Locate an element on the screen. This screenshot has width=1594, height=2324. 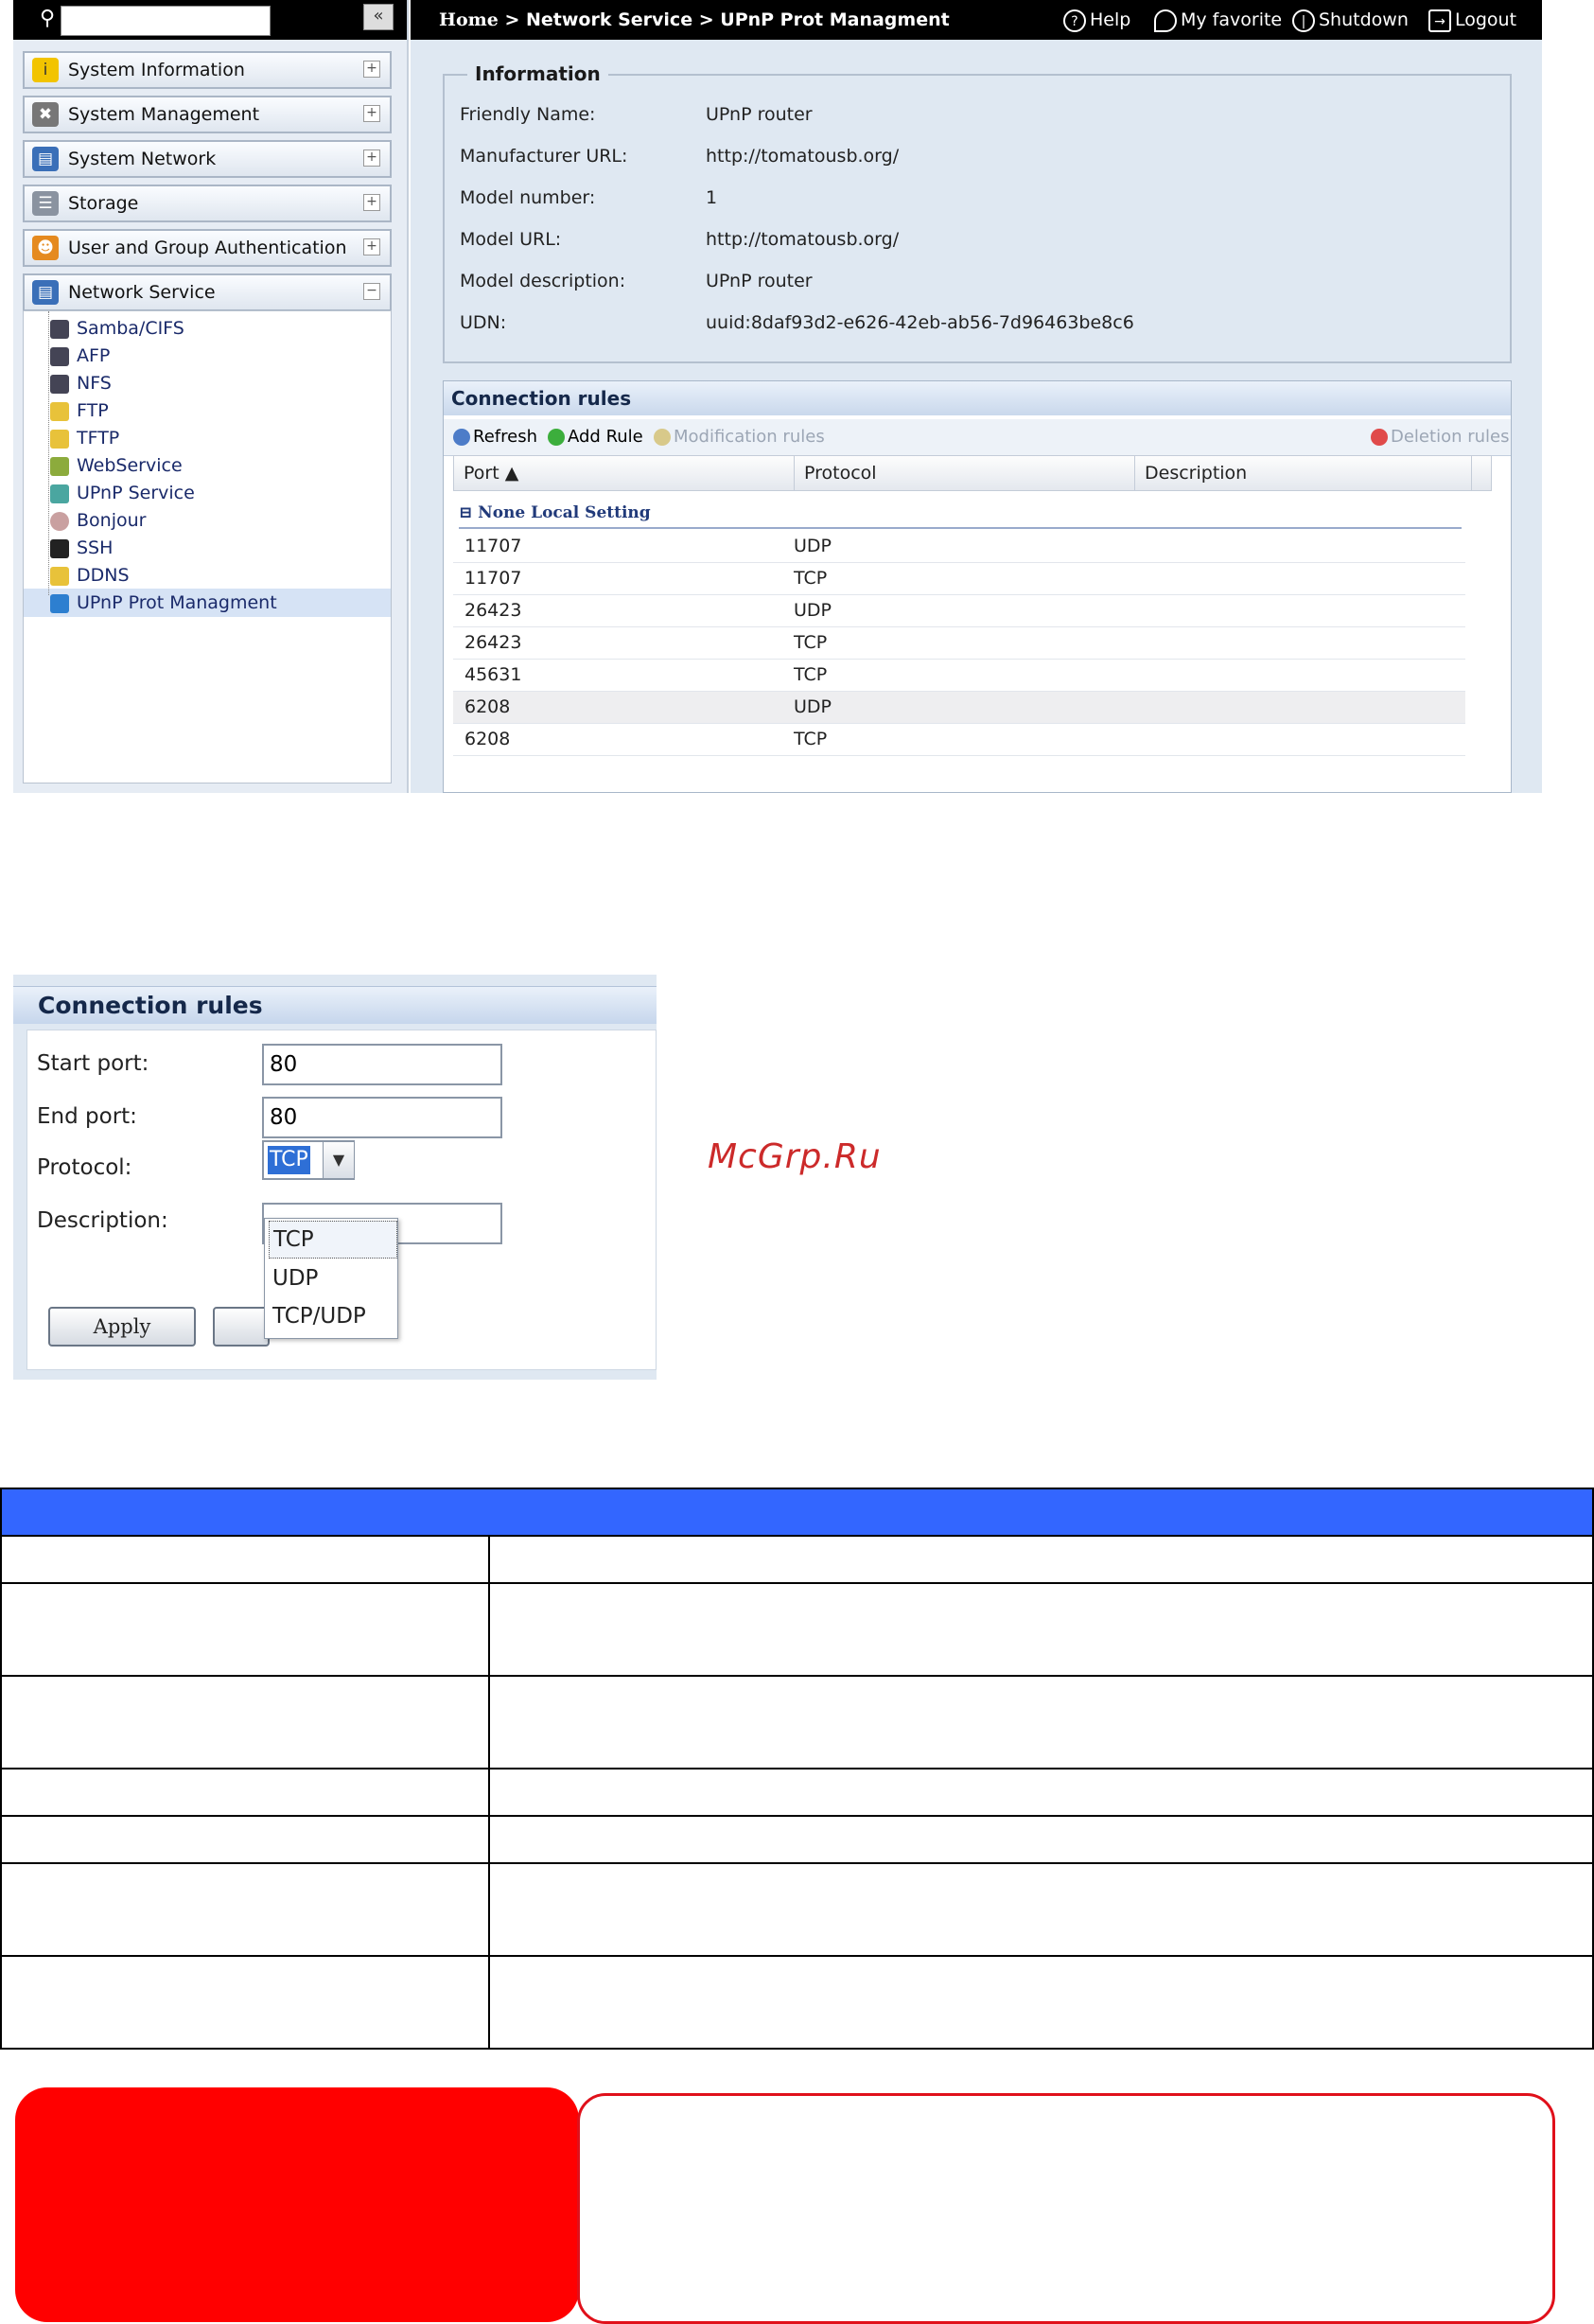
add-rule-button: Add Rule is located at coordinates (596, 437).